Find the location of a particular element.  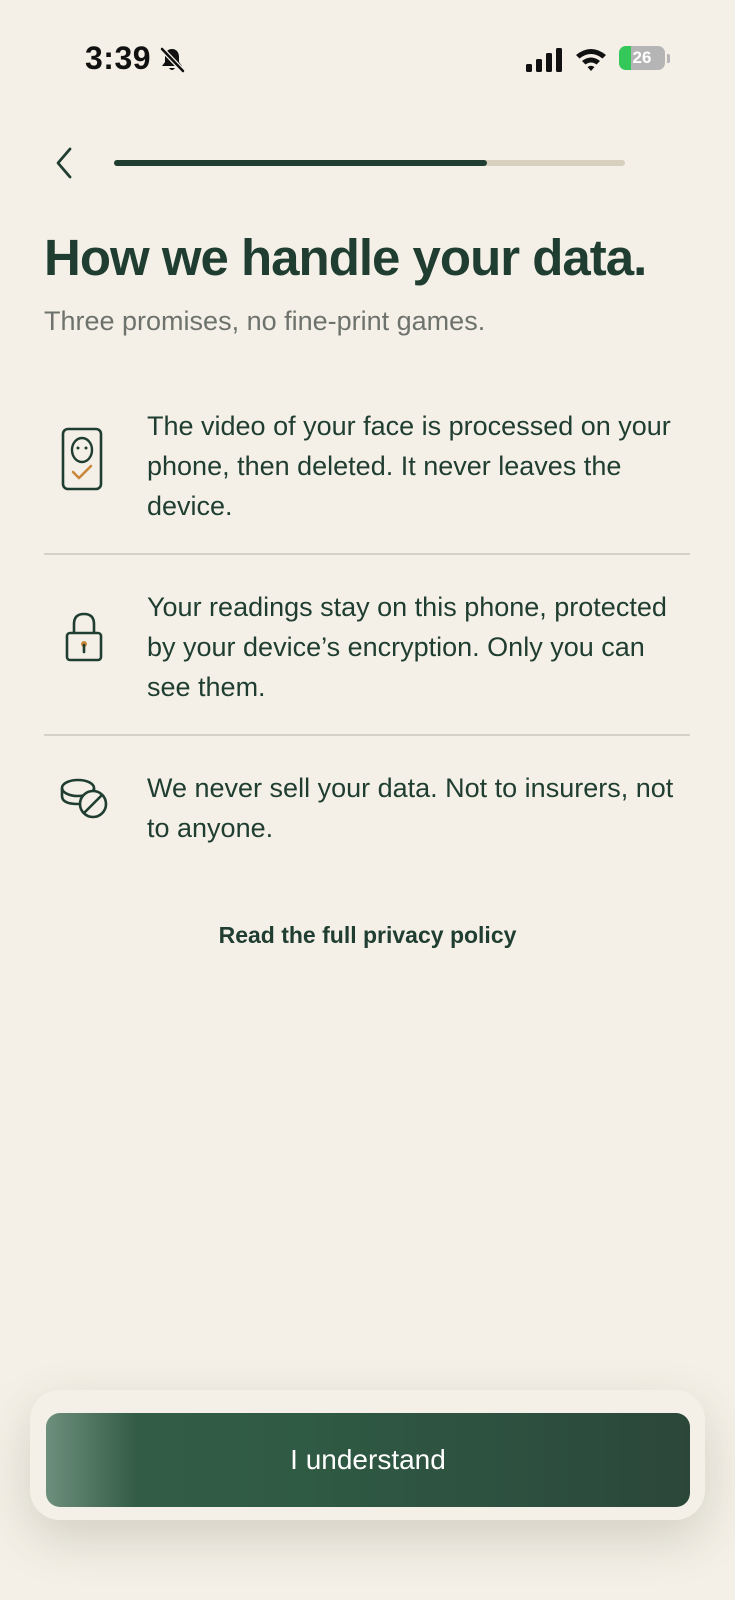

battery-percent: 26 is located at coordinates (642, 57).